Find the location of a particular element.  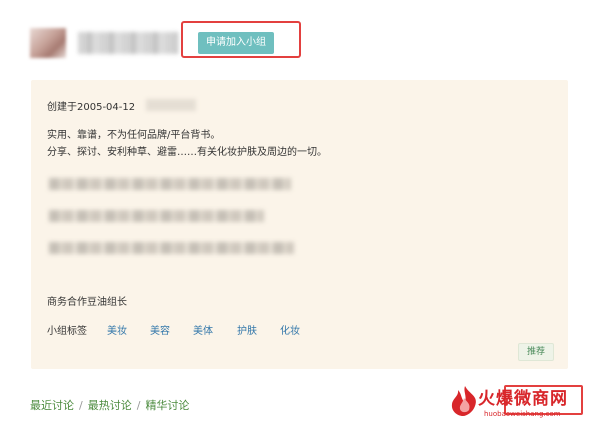

watermark-brand: 火爆微商网 is located at coordinates (523, 399).